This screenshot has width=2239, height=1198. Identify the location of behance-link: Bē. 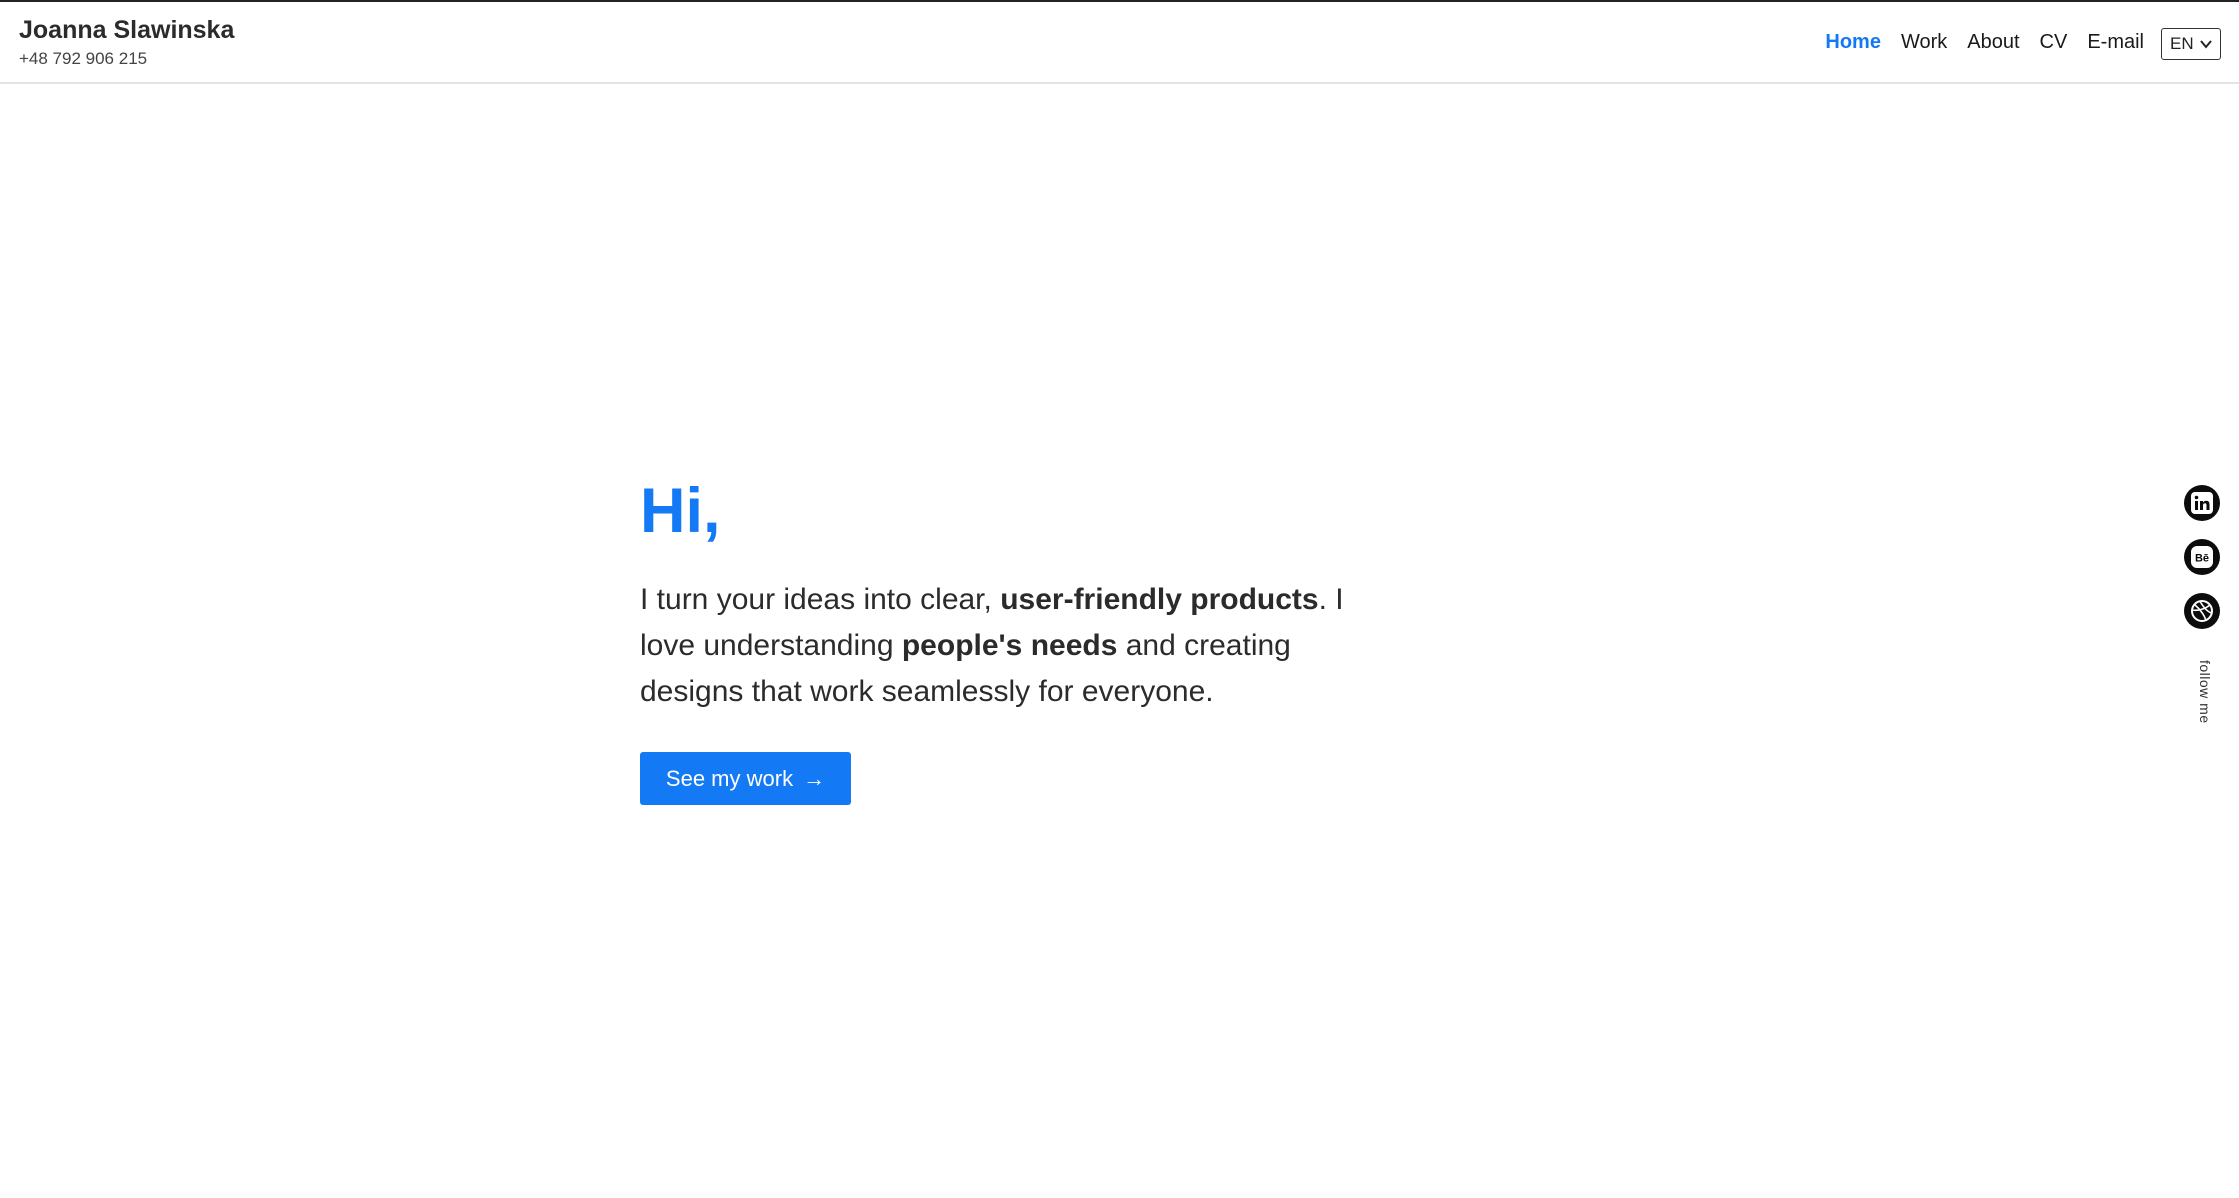
(2202, 557).